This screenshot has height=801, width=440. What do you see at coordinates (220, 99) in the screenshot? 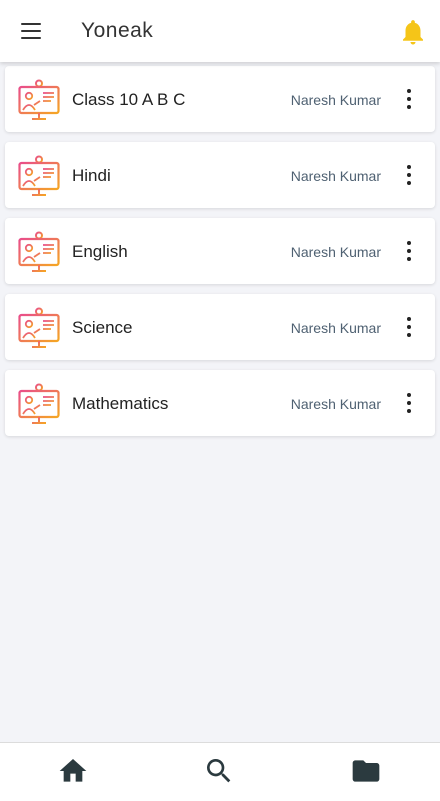
I see `class-card: Class 10 A B C Naresh Kumar` at bounding box center [220, 99].